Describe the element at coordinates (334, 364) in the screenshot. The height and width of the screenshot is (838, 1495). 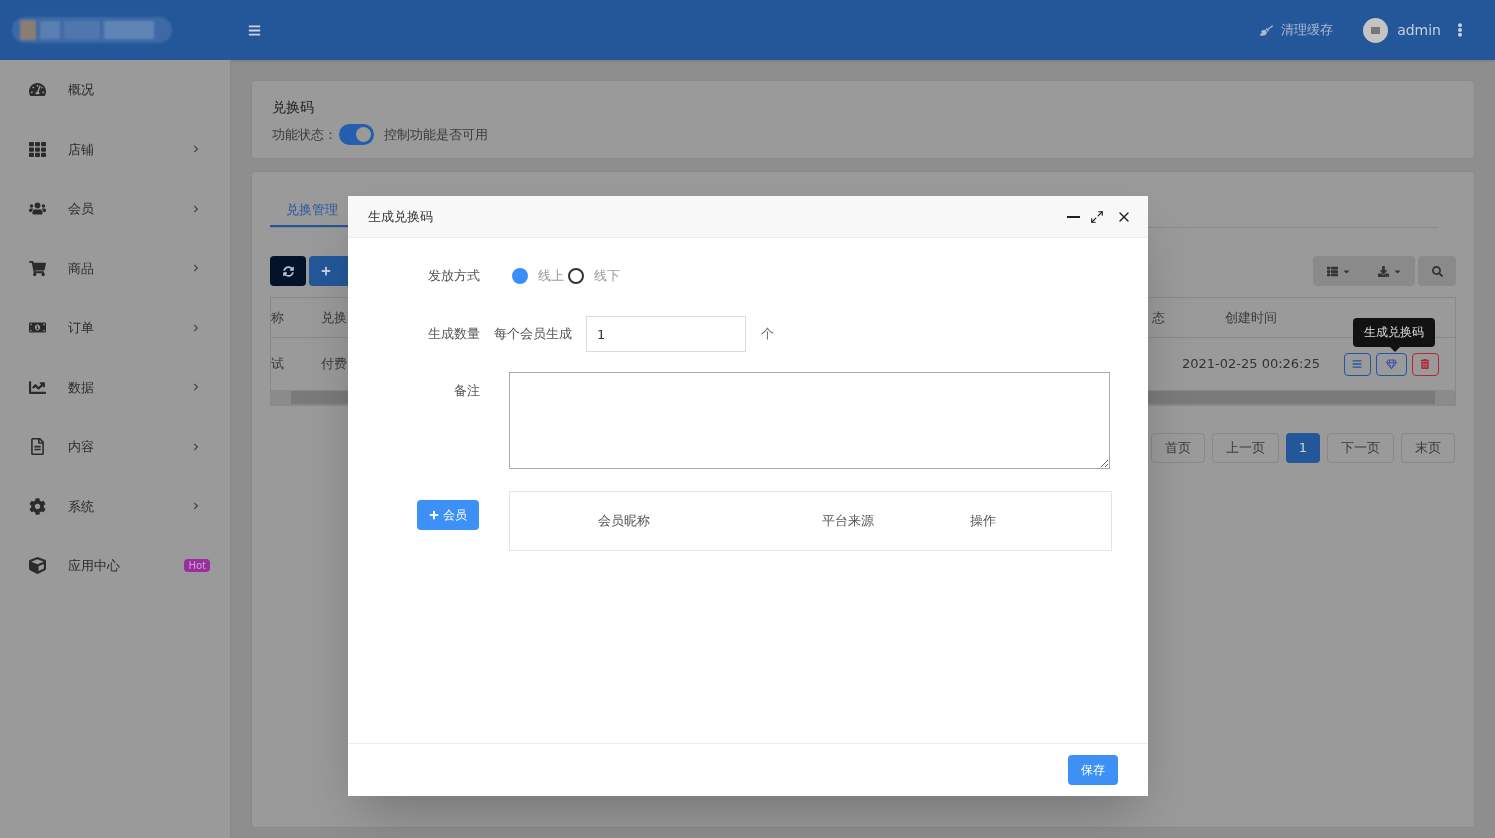
I see `table-cell-text: 付费` at that location.